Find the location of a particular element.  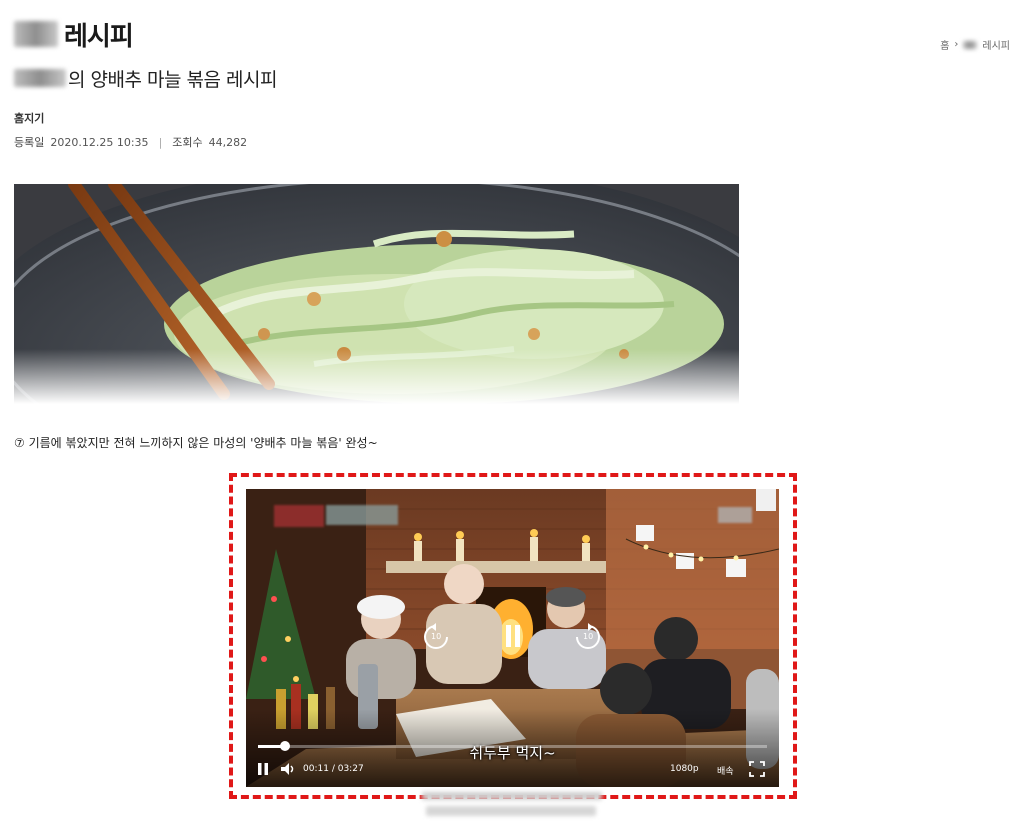

rewind-10-icon: 10 is located at coordinates (436, 637).